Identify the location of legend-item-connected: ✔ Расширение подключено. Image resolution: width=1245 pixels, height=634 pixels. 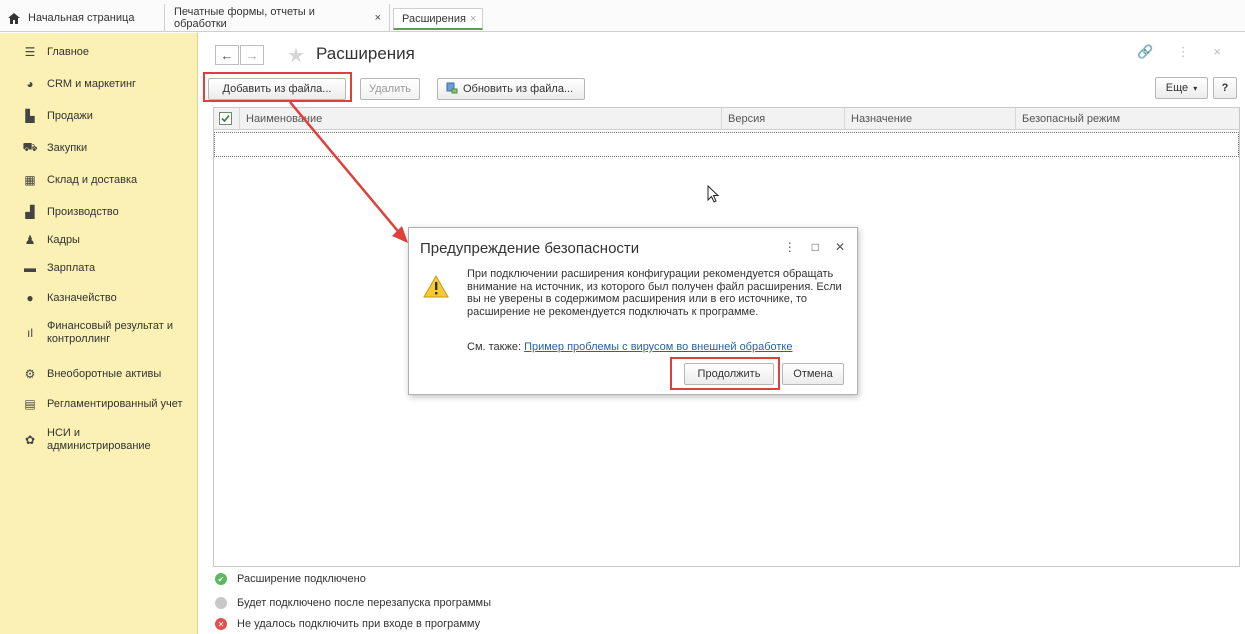
(290, 579).